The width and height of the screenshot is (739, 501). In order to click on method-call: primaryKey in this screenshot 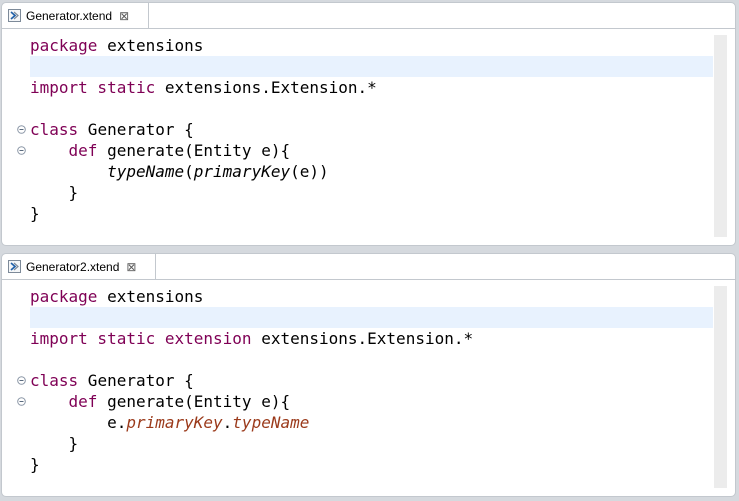, I will do `click(242, 171)`.